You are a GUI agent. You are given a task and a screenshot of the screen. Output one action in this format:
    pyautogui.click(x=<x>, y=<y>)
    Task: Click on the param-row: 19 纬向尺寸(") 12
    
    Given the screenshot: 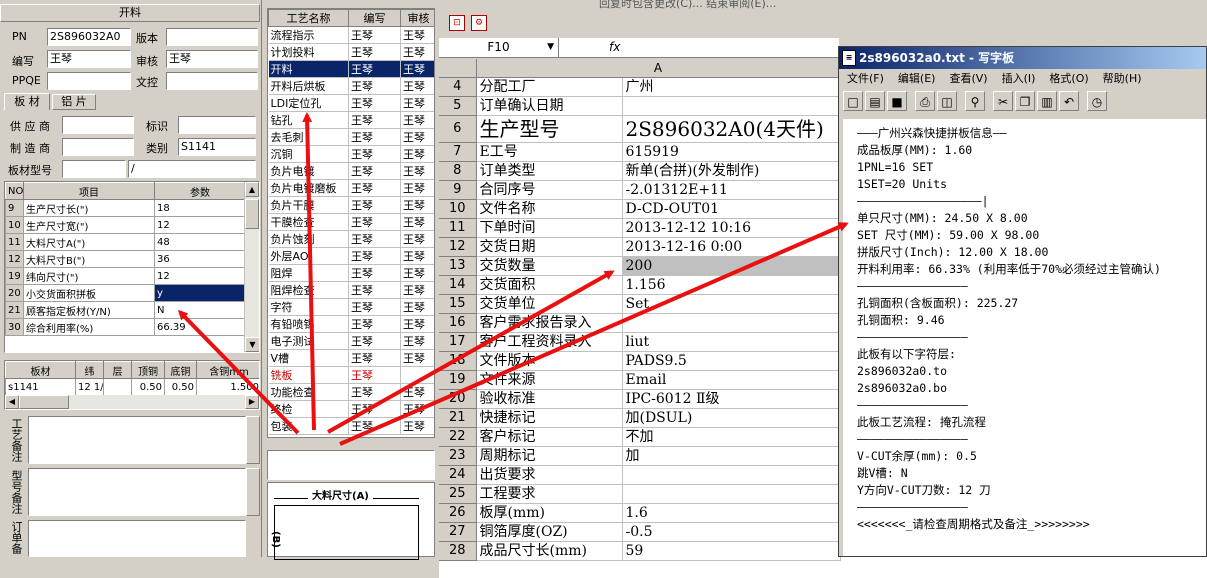 What is the action you would take?
    pyautogui.click(x=125, y=276)
    